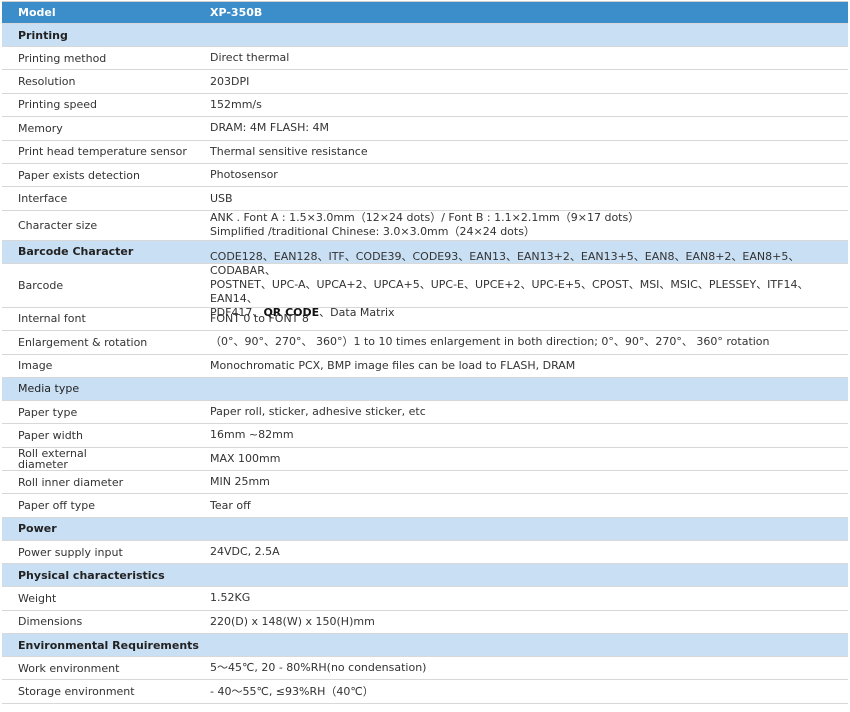 The width and height of the screenshot is (850, 712). Describe the element at coordinates (230, 505) in the screenshot. I see `spec-value: Tear off` at that location.